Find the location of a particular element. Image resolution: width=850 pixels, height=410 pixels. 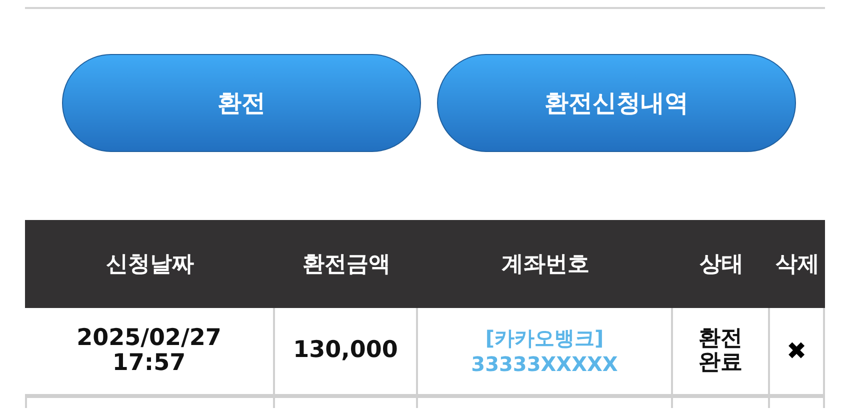

column-header: 신청날짜 is located at coordinates (150, 265).